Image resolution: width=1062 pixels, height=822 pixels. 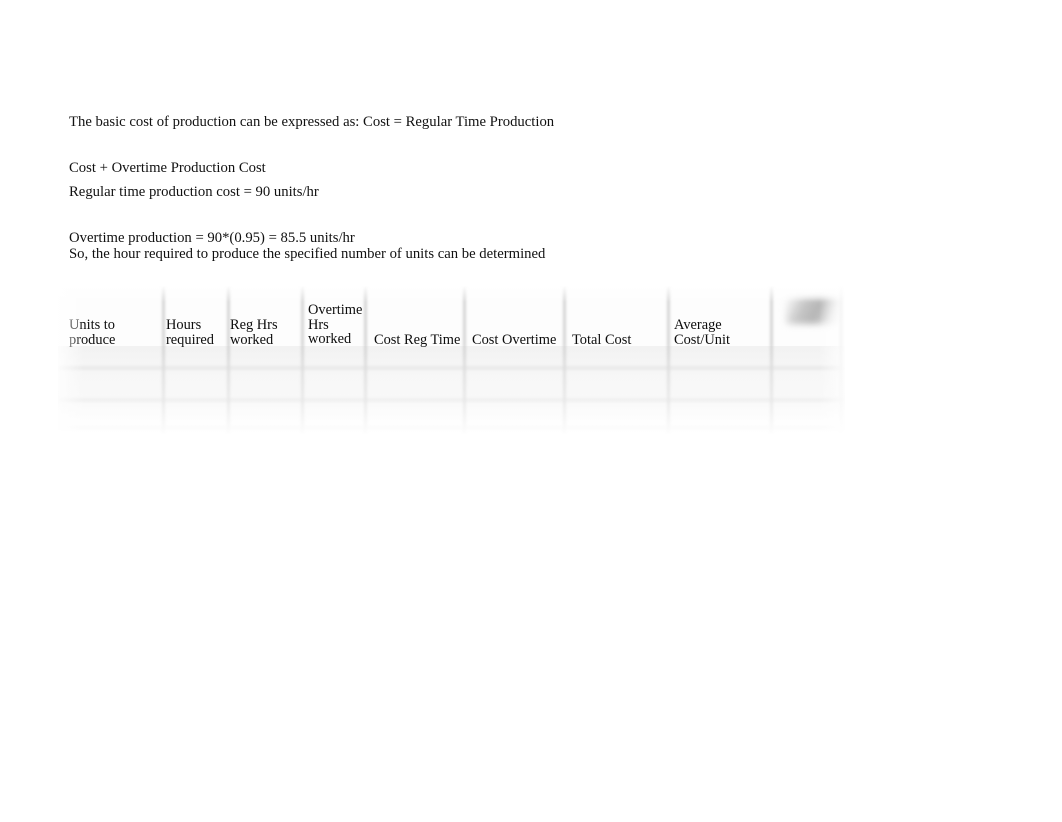 What do you see at coordinates (417, 340) in the screenshot?
I see `header-cost-reg-time: Cost Reg Time` at bounding box center [417, 340].